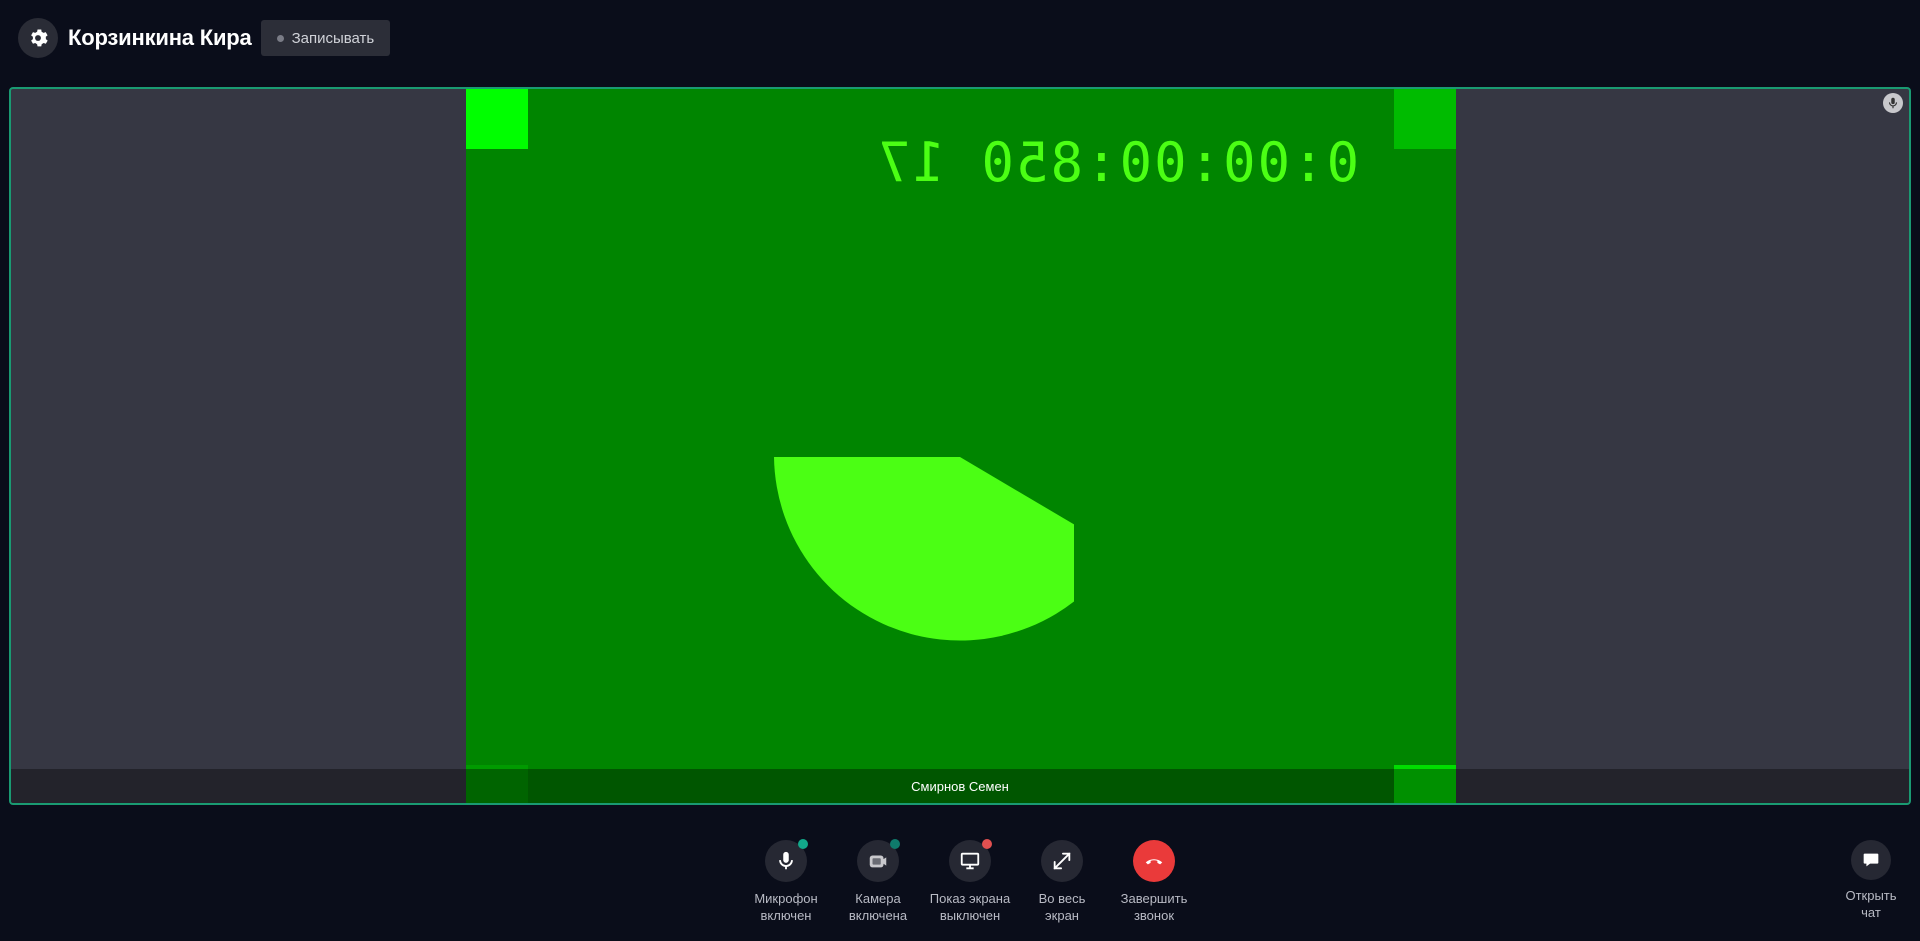 The width and height of the screenshot is (1920, 941). I want to click on participant-name: Смирнов Семен, so click(960, 786).